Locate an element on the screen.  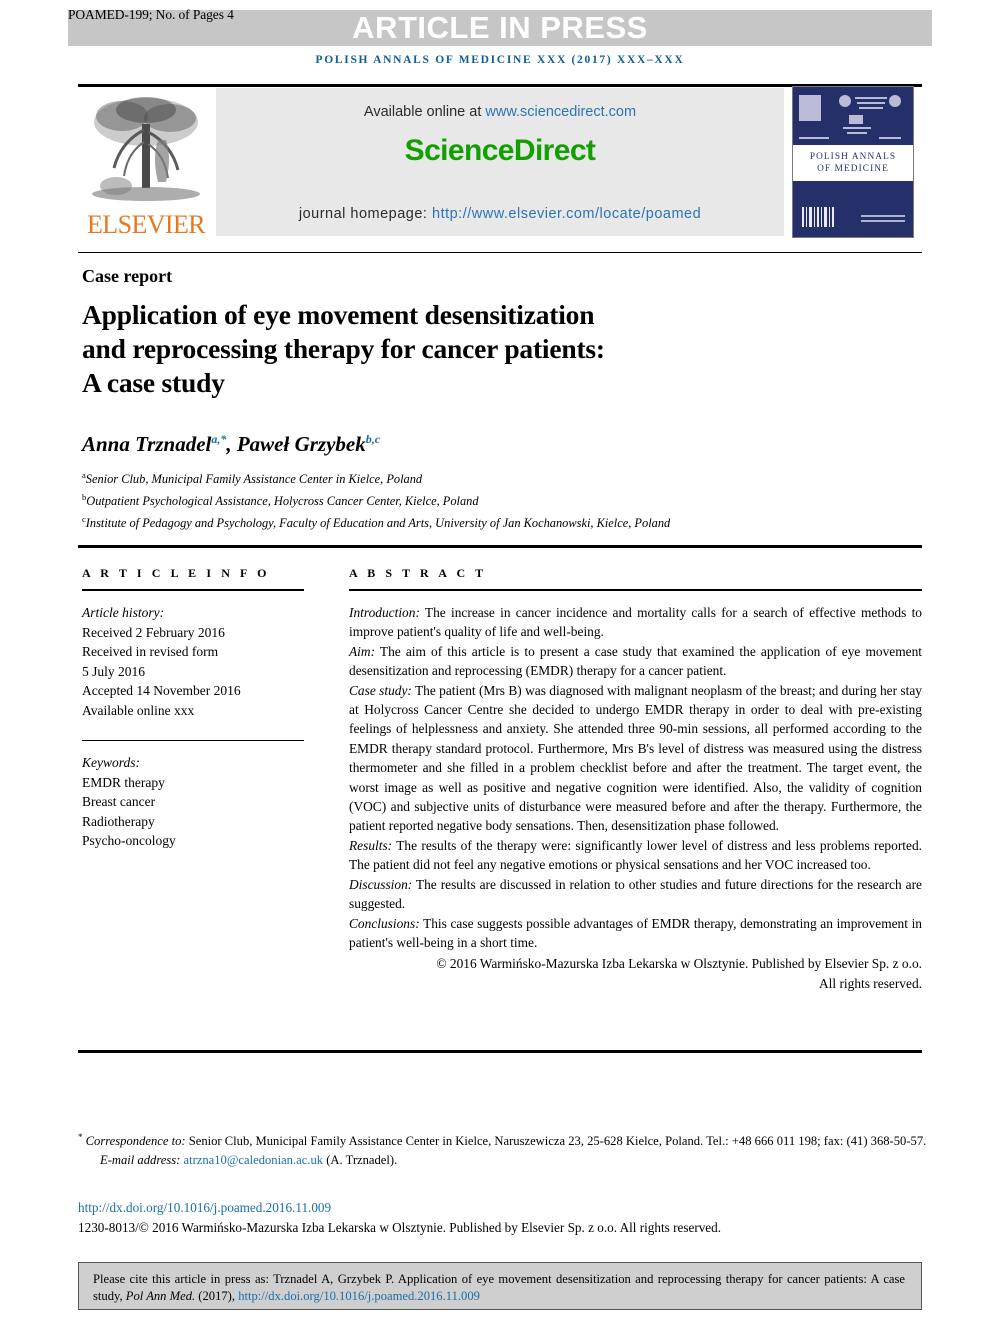
article-history-label: Article history: is located at coordinates (123, 612).